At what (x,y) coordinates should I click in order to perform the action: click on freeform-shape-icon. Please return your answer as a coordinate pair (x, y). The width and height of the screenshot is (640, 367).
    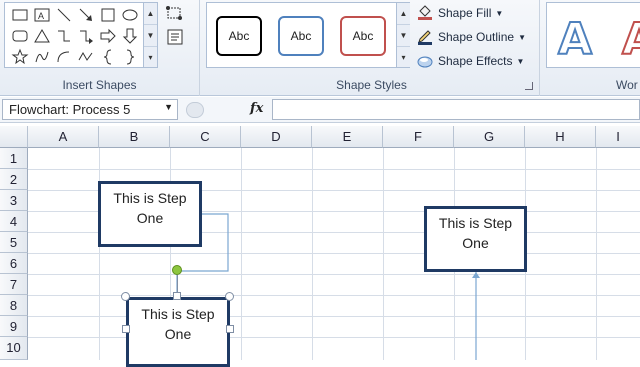
    Looking at the image, I should click on (86, 57).